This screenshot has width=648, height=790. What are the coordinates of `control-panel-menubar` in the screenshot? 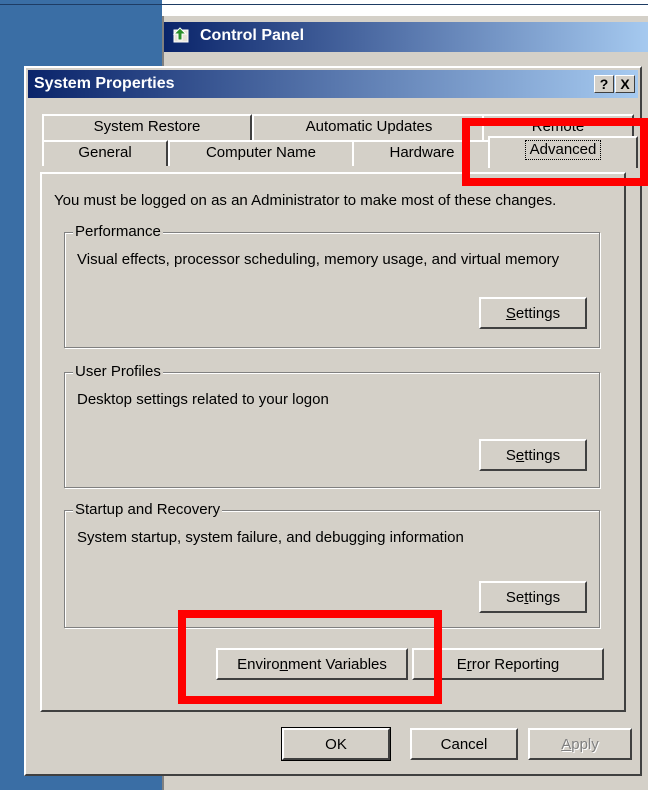 It's located at (406, 59).